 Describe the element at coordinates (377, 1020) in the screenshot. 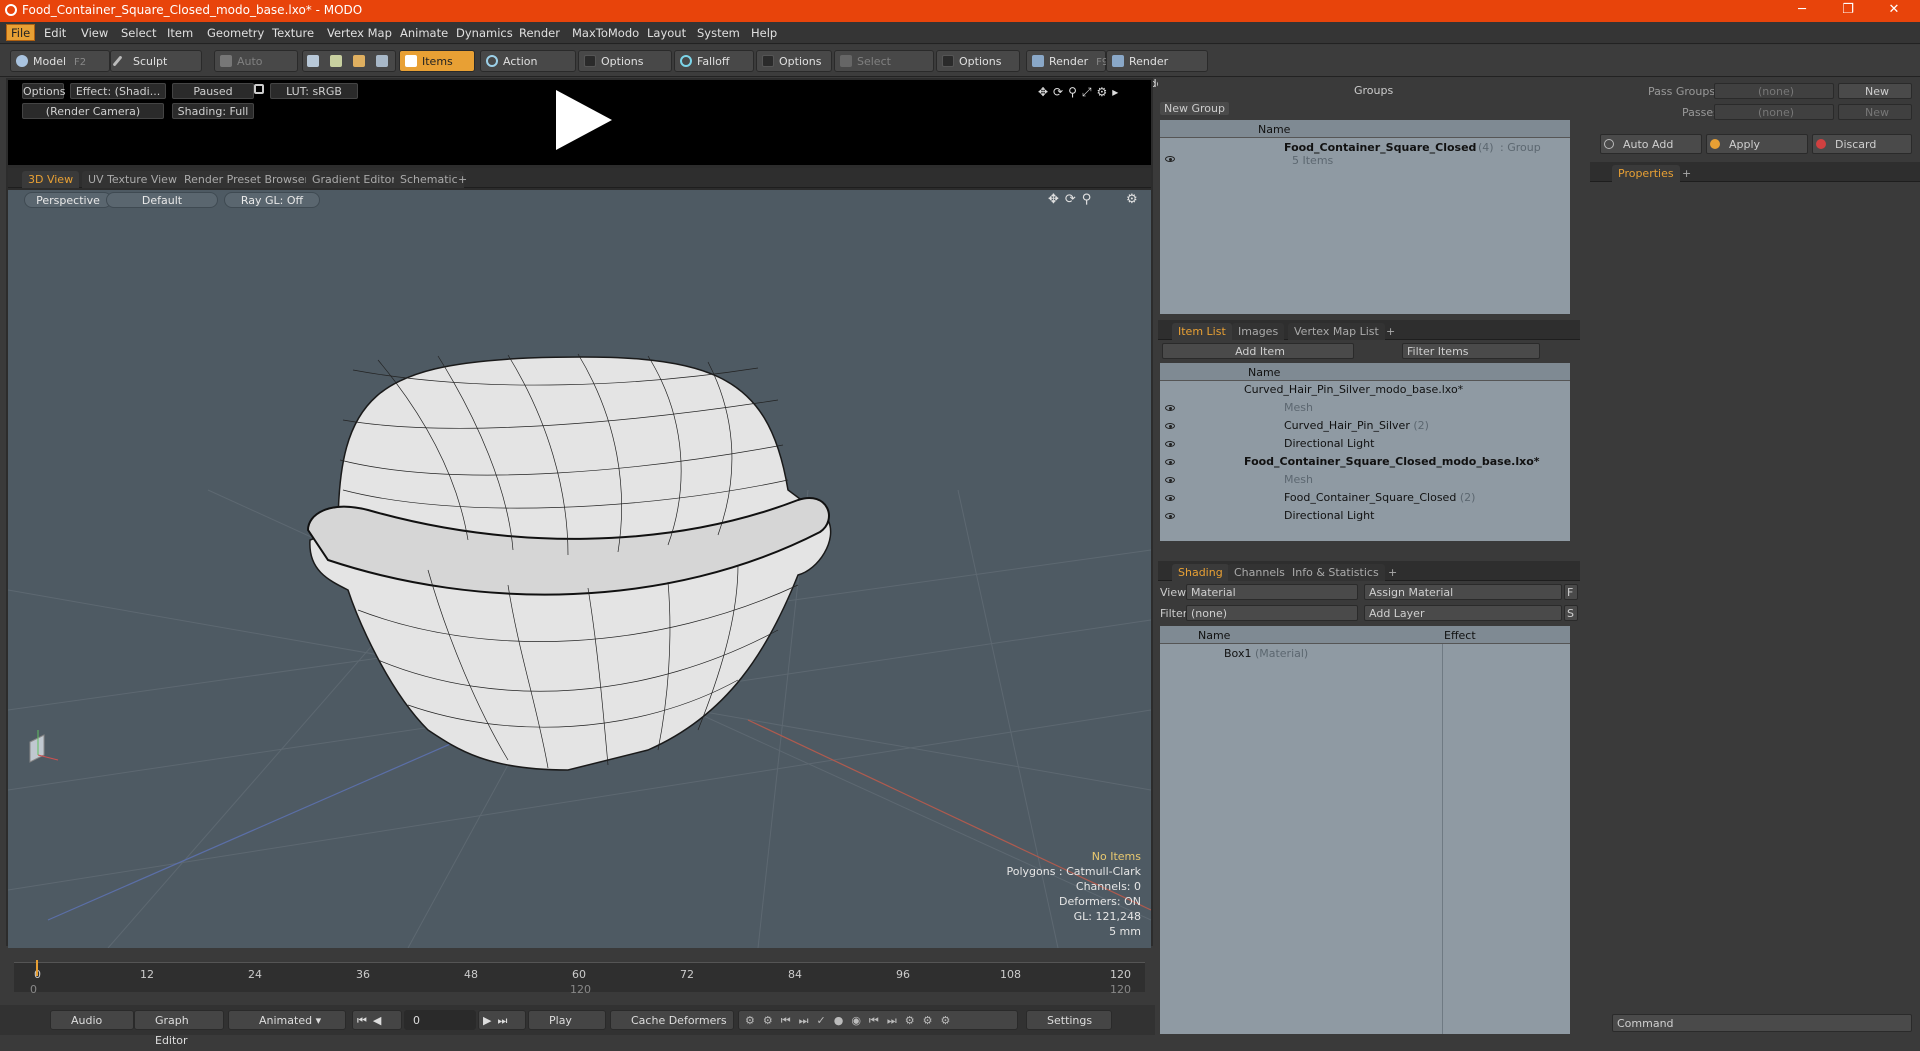

I see `transport-start-buttons: ⏮◀` at that location.